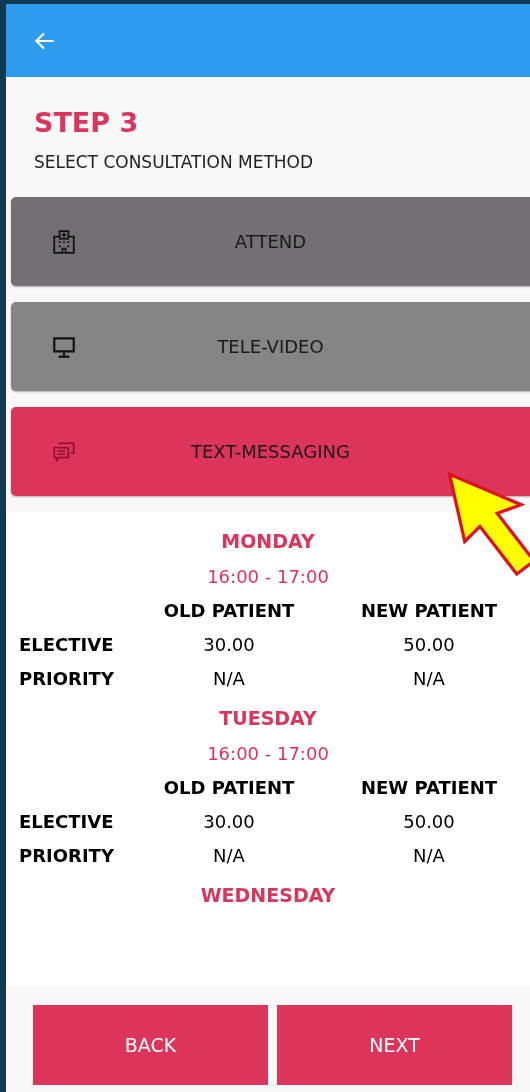 Image resolution: width=530 pixels, height=1092 pixels. Describe the element at coordinates (150, 1045) in the screenshot. I see `nav-button: BACK` at that location.